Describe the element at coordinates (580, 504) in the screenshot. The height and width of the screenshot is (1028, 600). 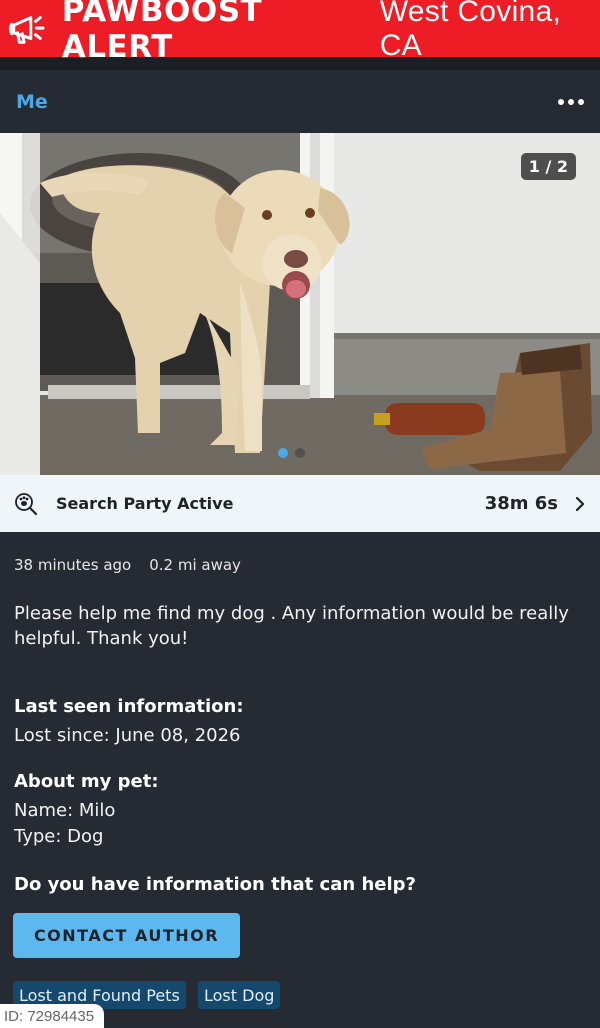
I see `chevron-right-icon` at that location.